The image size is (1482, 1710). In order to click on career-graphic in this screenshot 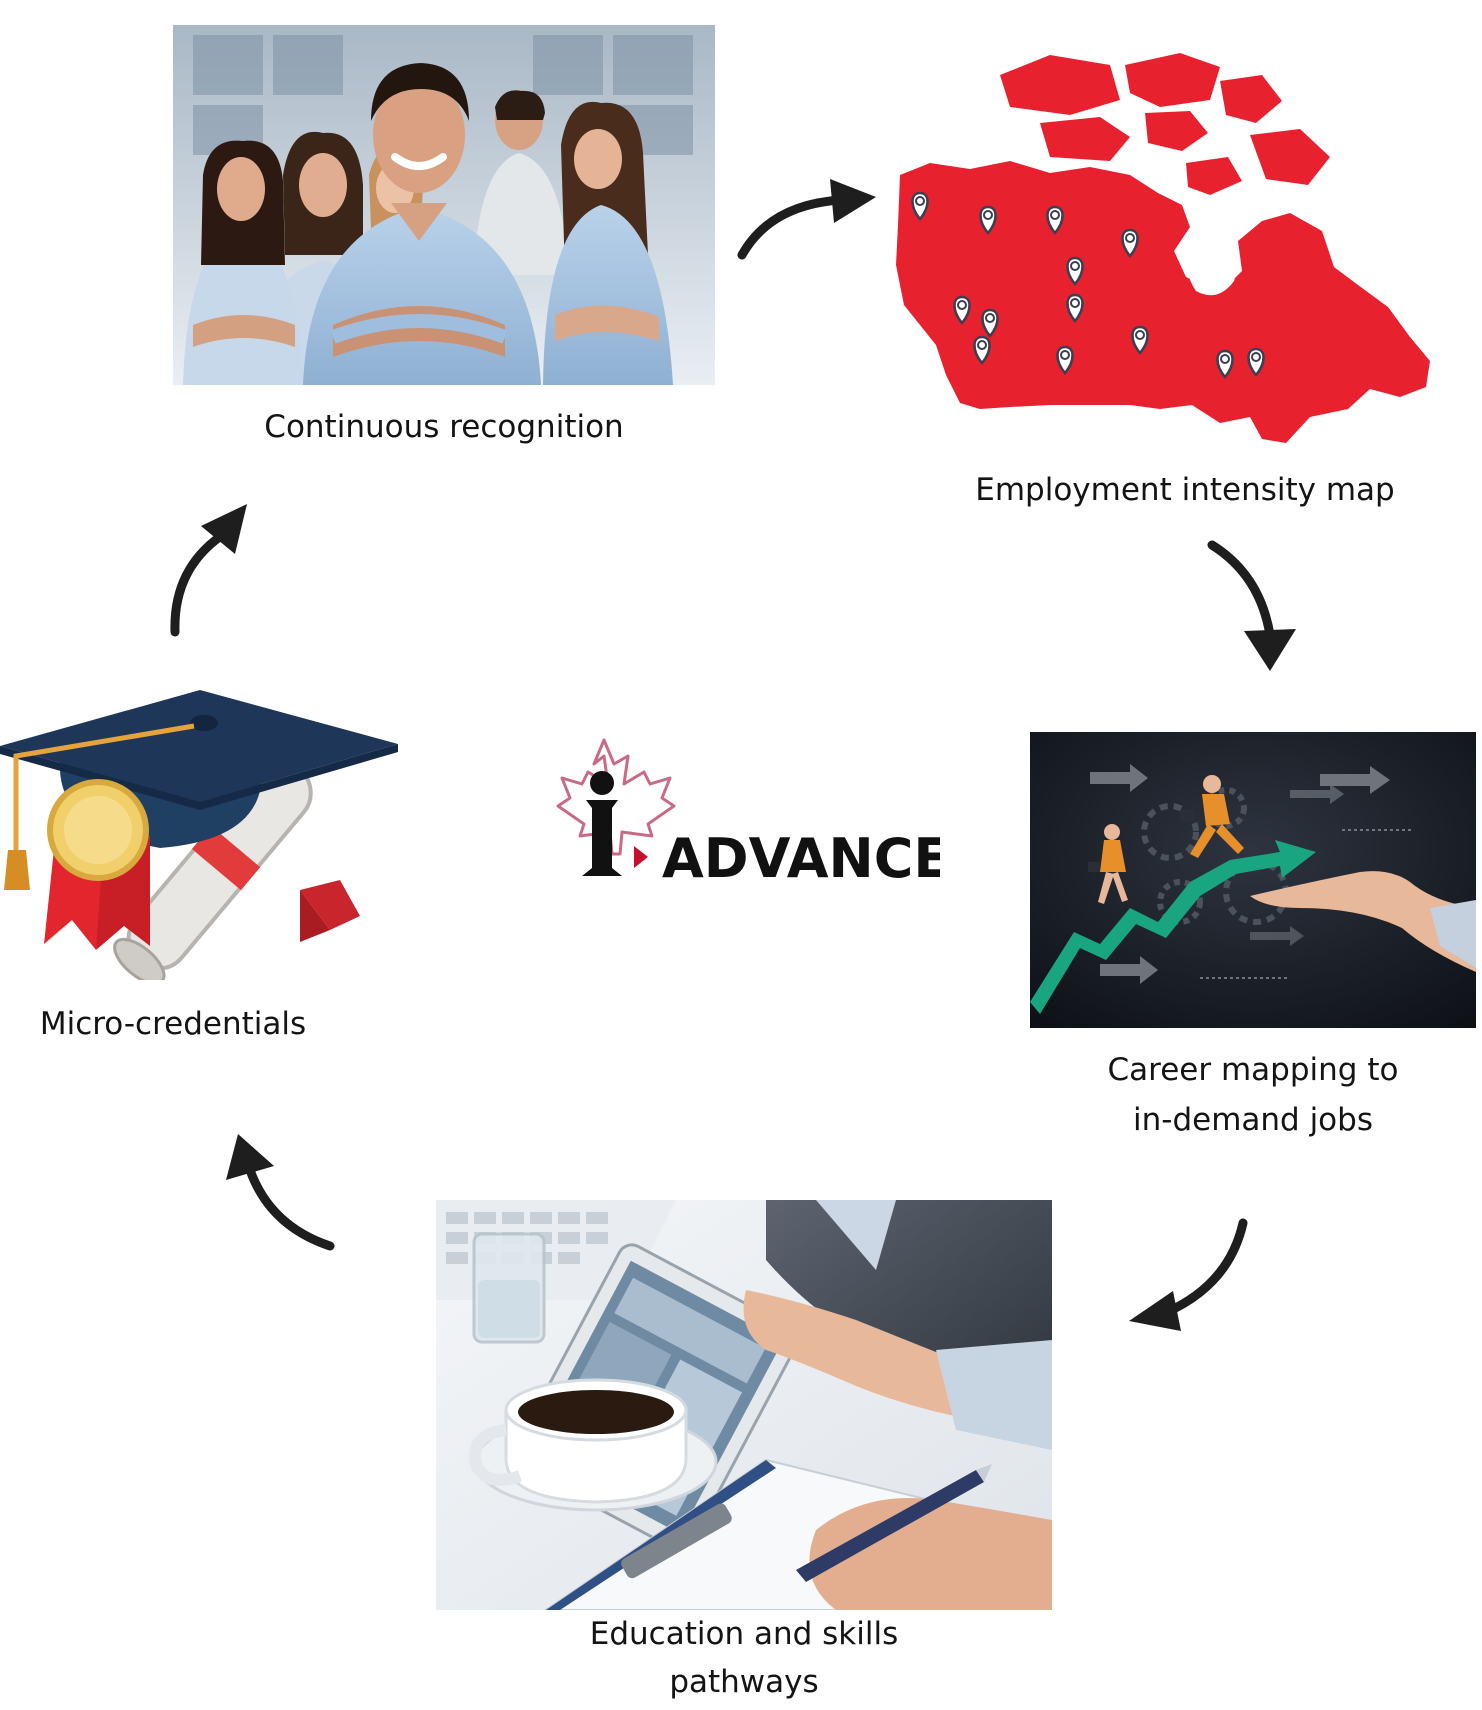, I will do `click(1253, 880)`.